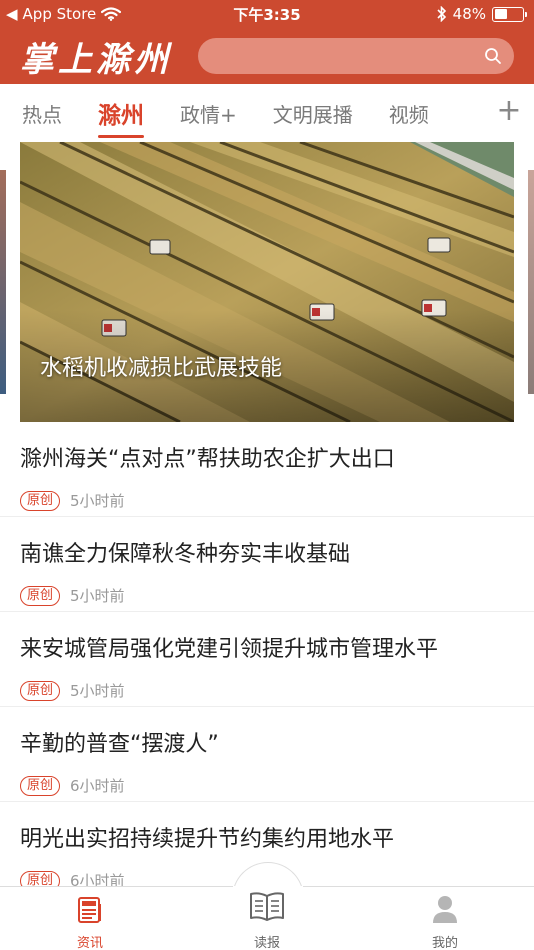 Image resolution: width=534 pixels, height=950 pixels. What do you see at coordinates (267, 906) in the screenshot?
I see `open-book-icon` at bounding box center [267, 906].